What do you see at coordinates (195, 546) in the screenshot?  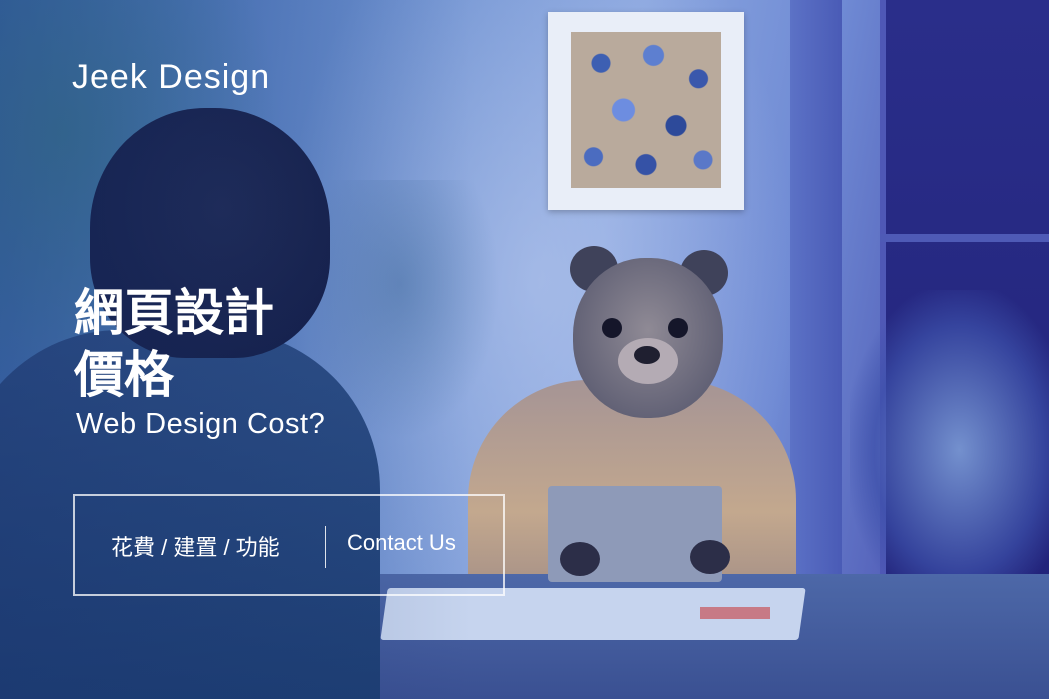 I see `cost-build-features-link: 花費 / 建置 / 功能` at bounding box center [195, 546].